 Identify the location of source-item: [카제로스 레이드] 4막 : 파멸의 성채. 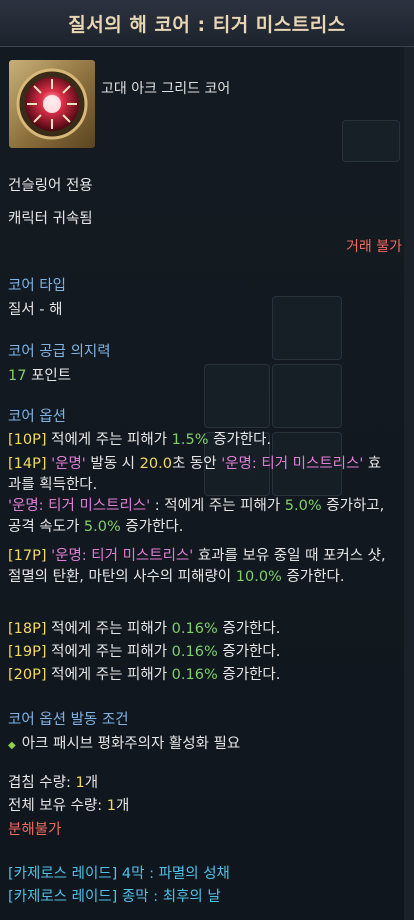
(119, 874).